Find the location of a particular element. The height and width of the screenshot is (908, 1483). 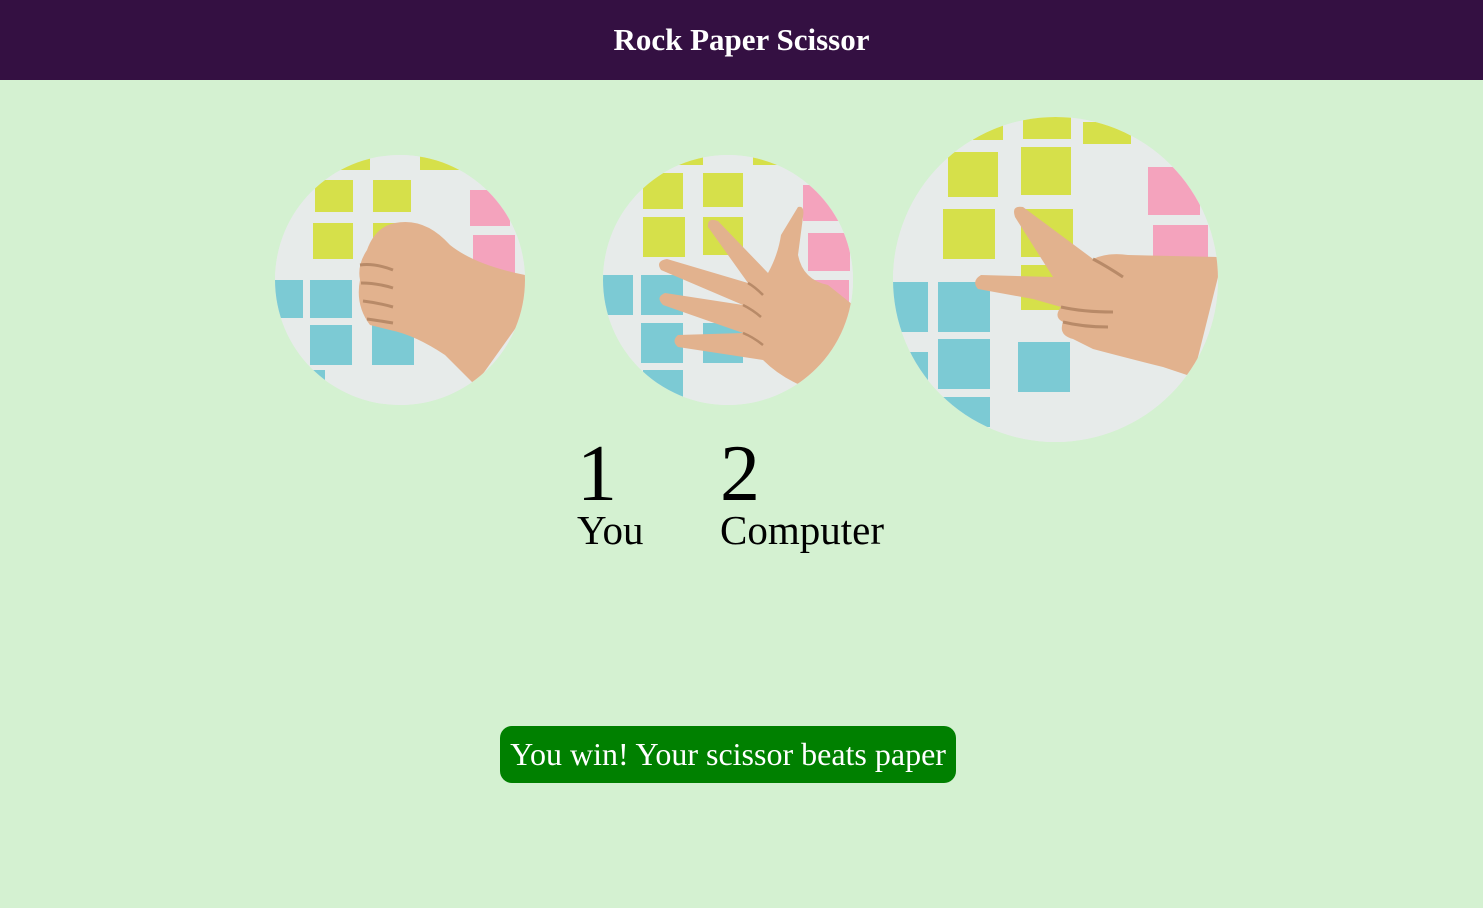

scissor-v-hand-icon is located at coordinates (1055, 279).